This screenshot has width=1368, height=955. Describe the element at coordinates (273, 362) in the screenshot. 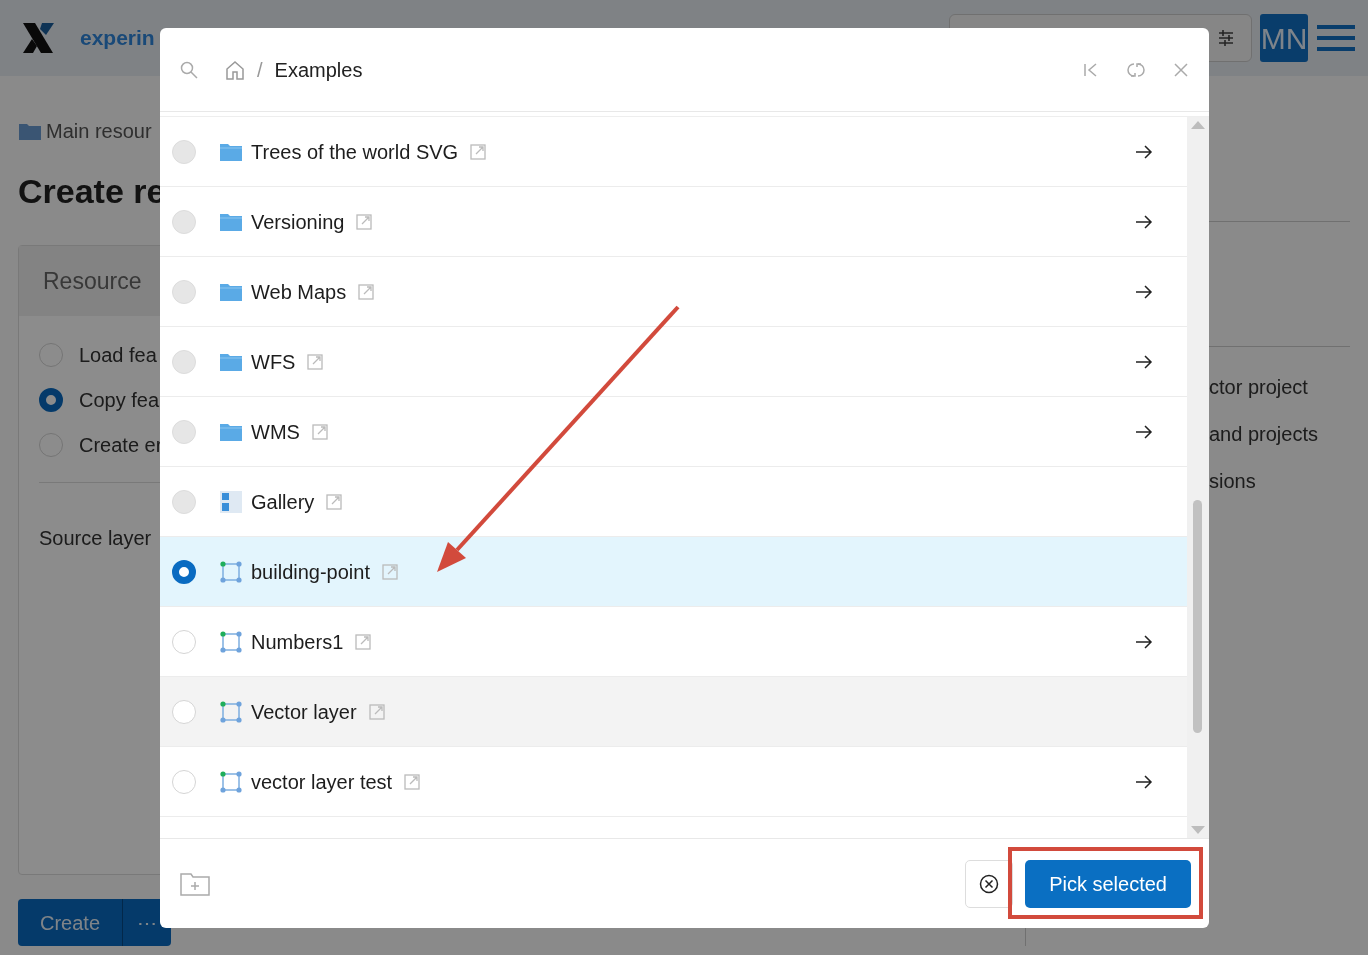

I see `item-name: WFS` at that location.